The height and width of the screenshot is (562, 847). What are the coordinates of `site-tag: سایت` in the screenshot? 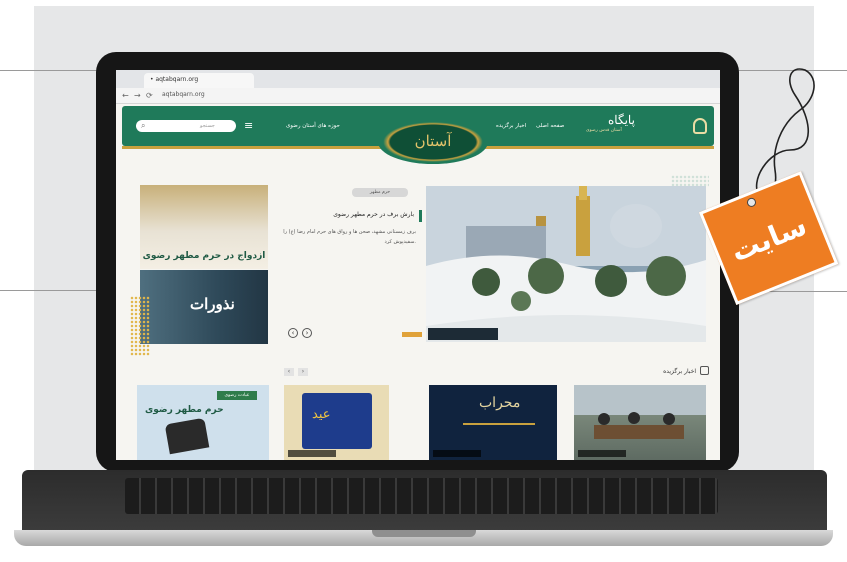 It's located at (769, 239).